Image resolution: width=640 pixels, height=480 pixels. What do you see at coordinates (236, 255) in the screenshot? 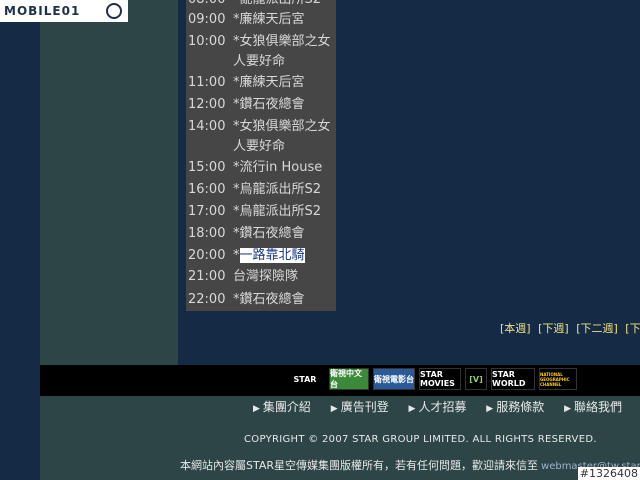
I see `schedule-title-prefix: *` at bounding box center [236, 255].